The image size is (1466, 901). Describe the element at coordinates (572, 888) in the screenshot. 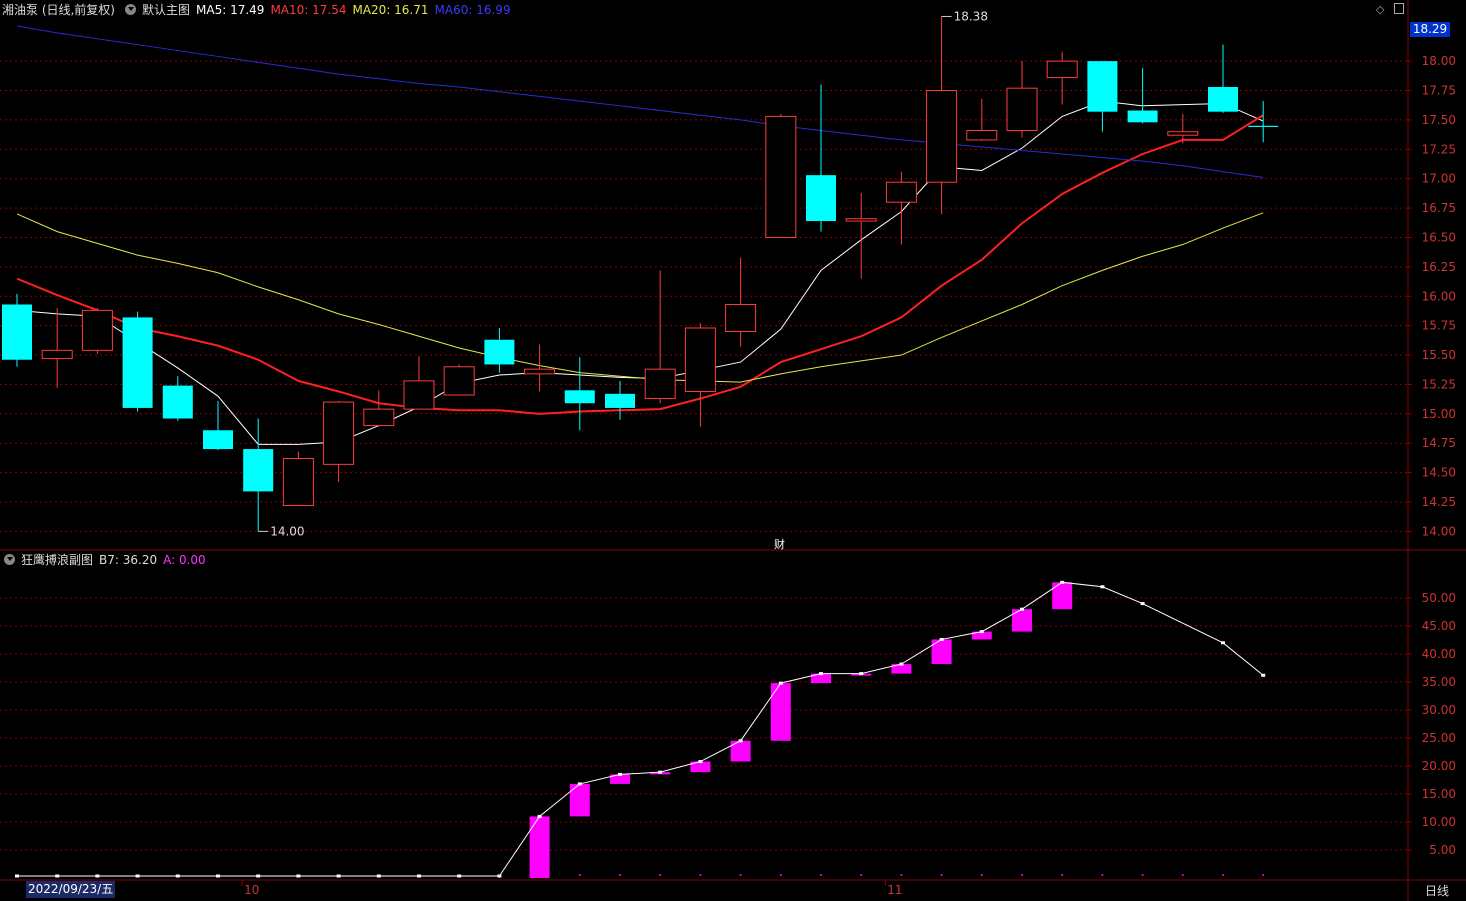

I see `x-axis: 10 11` at that location.